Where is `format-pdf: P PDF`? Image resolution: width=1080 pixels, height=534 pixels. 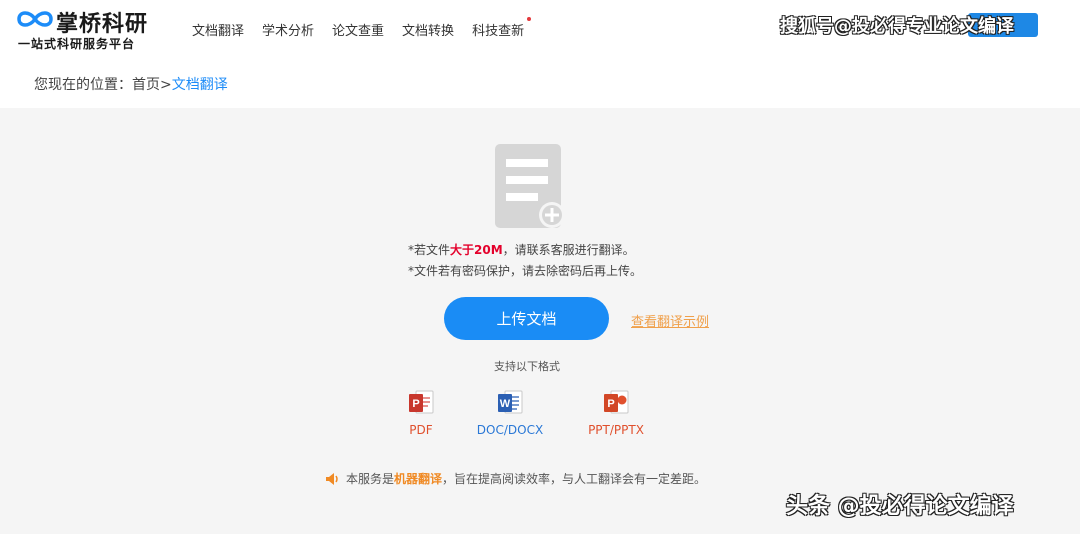 format-pdf: P PDF is located at coordinates (421, 413).